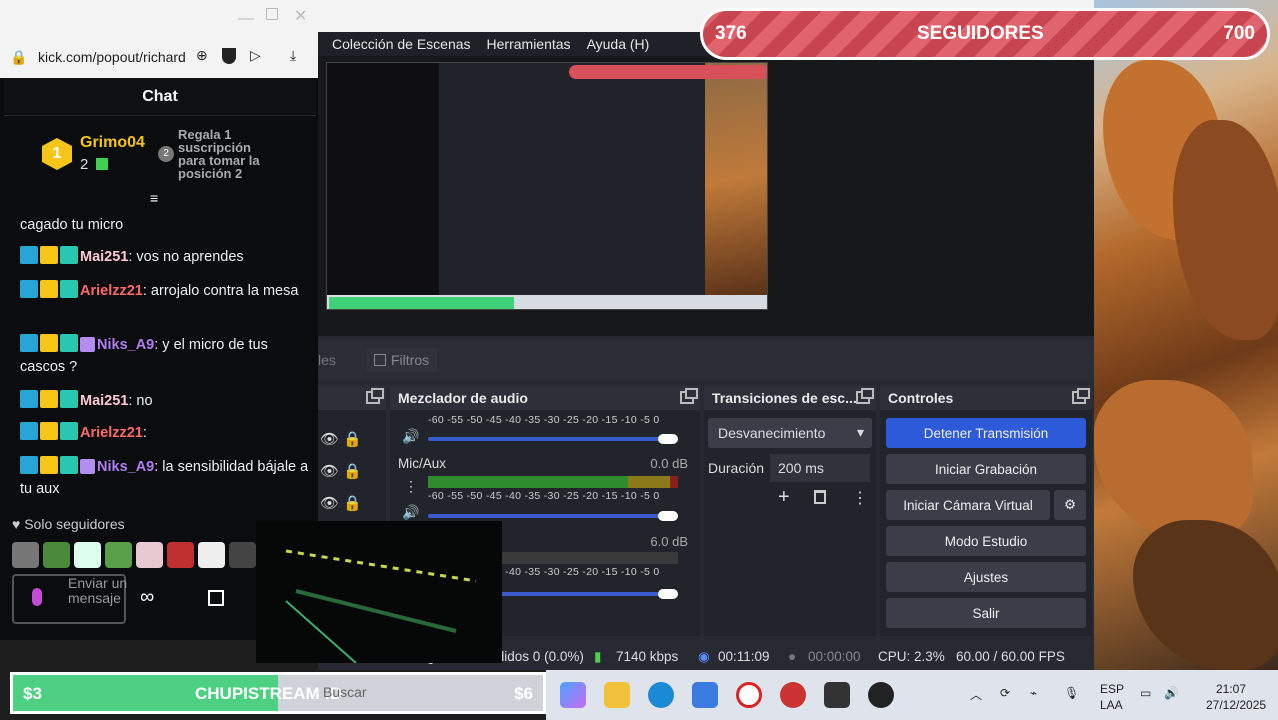 This screenshot has height=720, width=1278. Describe the element at coordinates (820, 497) in the screenshot. I see `trash-icon` at that location.